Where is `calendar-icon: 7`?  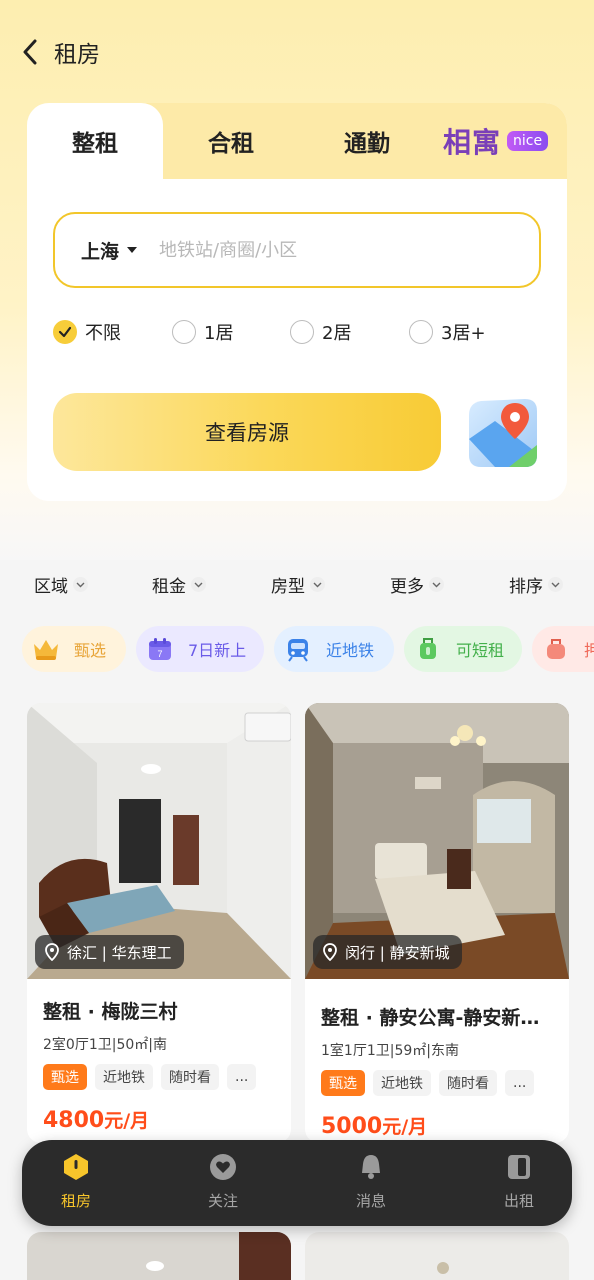 calendar-icon: 7 is located at coordinates (160, 649).